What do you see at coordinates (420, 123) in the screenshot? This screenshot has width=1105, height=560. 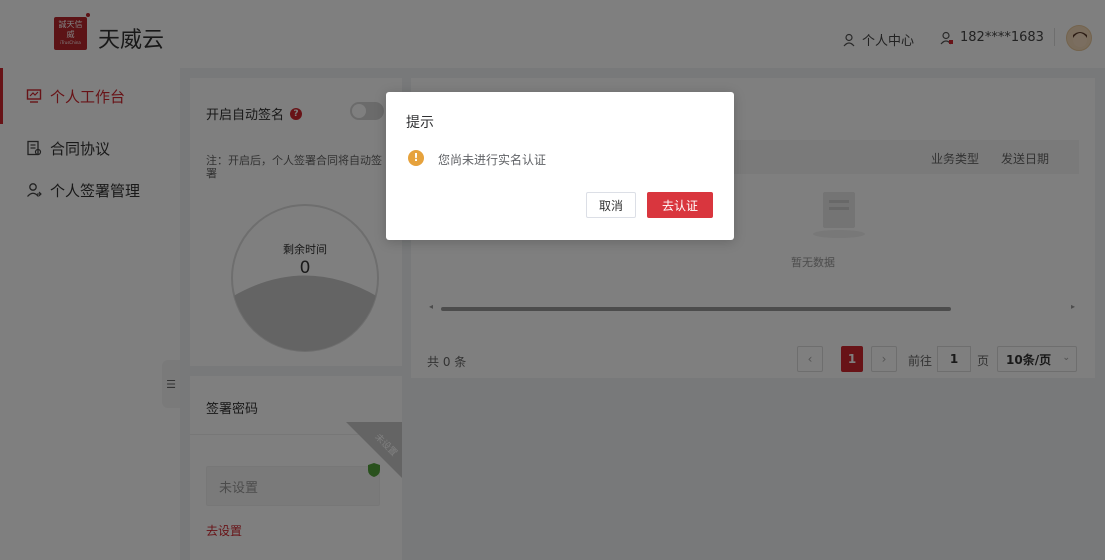 I see `dialog-title: 提示` at bounding box center [420, 123].